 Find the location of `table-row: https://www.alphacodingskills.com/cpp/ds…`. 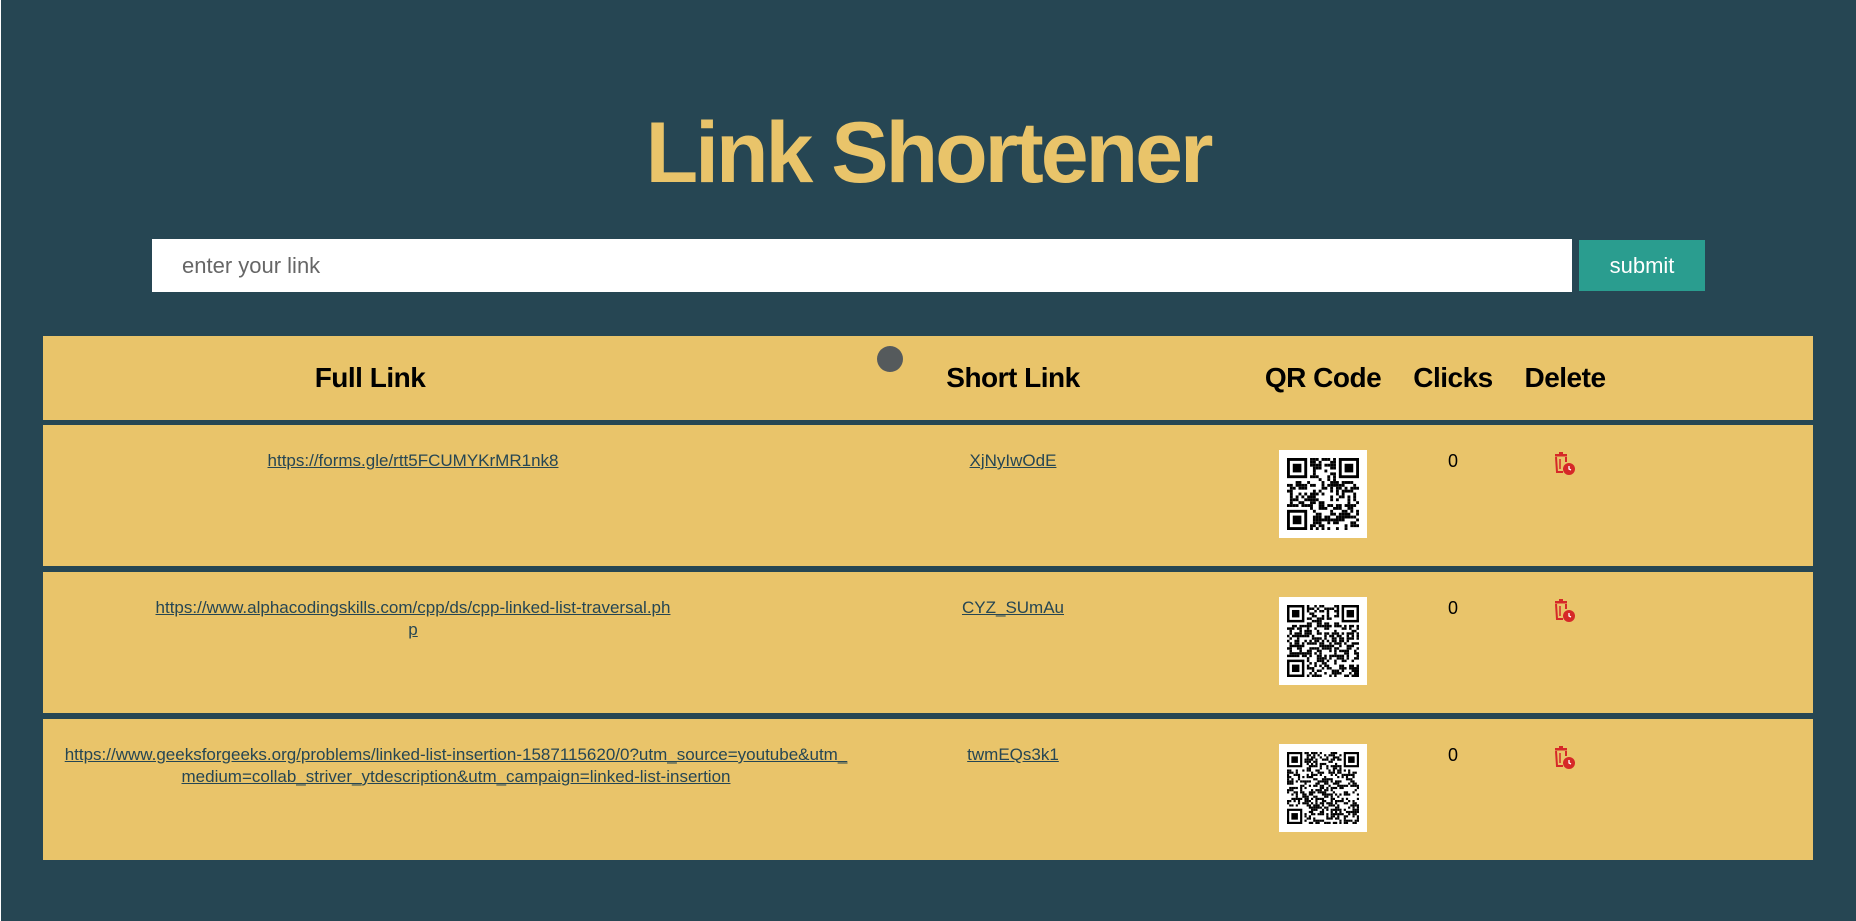

table-row: https://www.alphacodingskills.com/cpp/ds… is located at coordinates (928, 642).